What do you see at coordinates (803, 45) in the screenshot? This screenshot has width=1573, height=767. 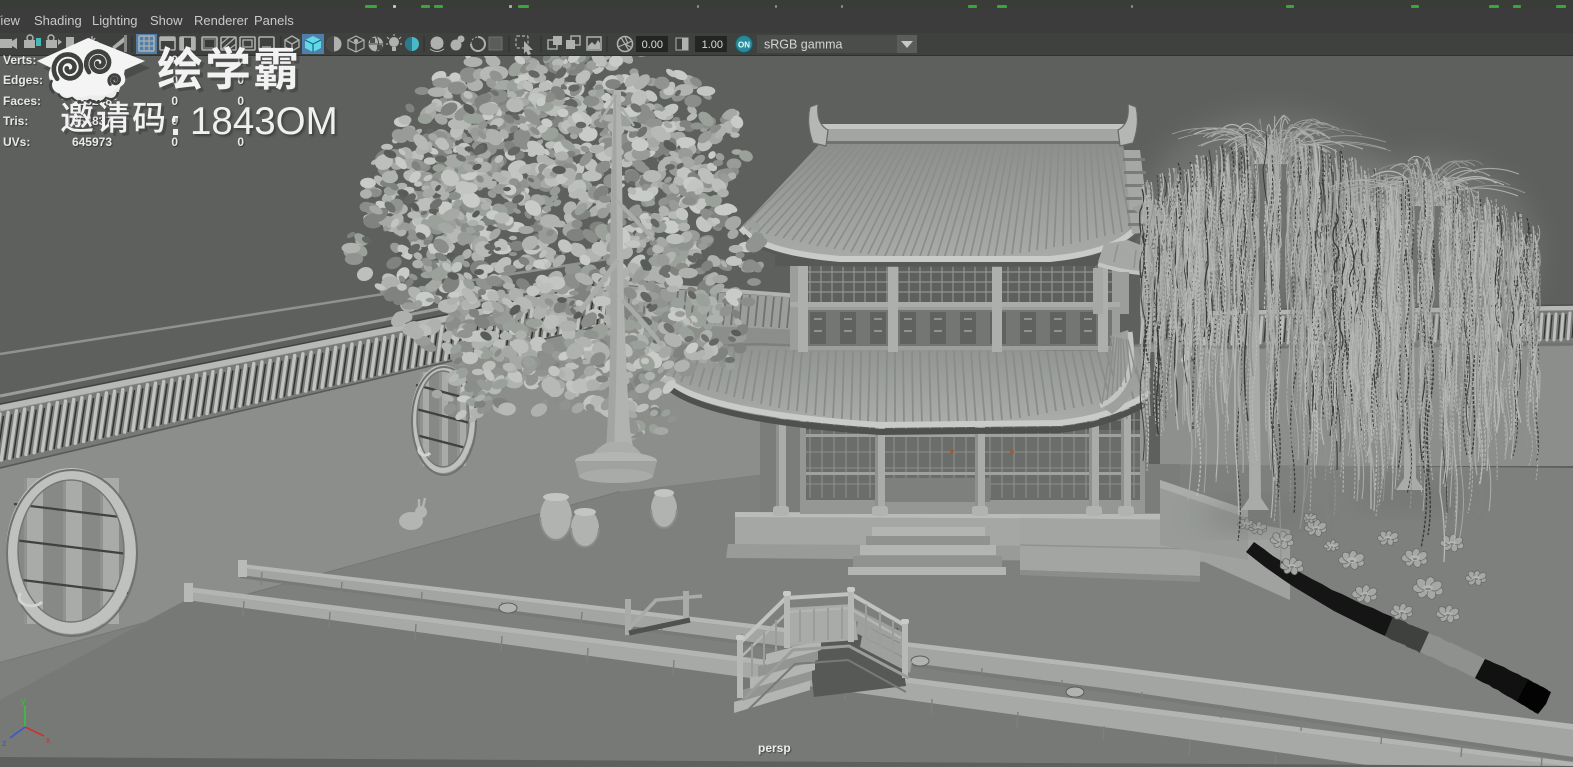 I see `svg-text: sRGB gamma` at bounding box center [803, 45].